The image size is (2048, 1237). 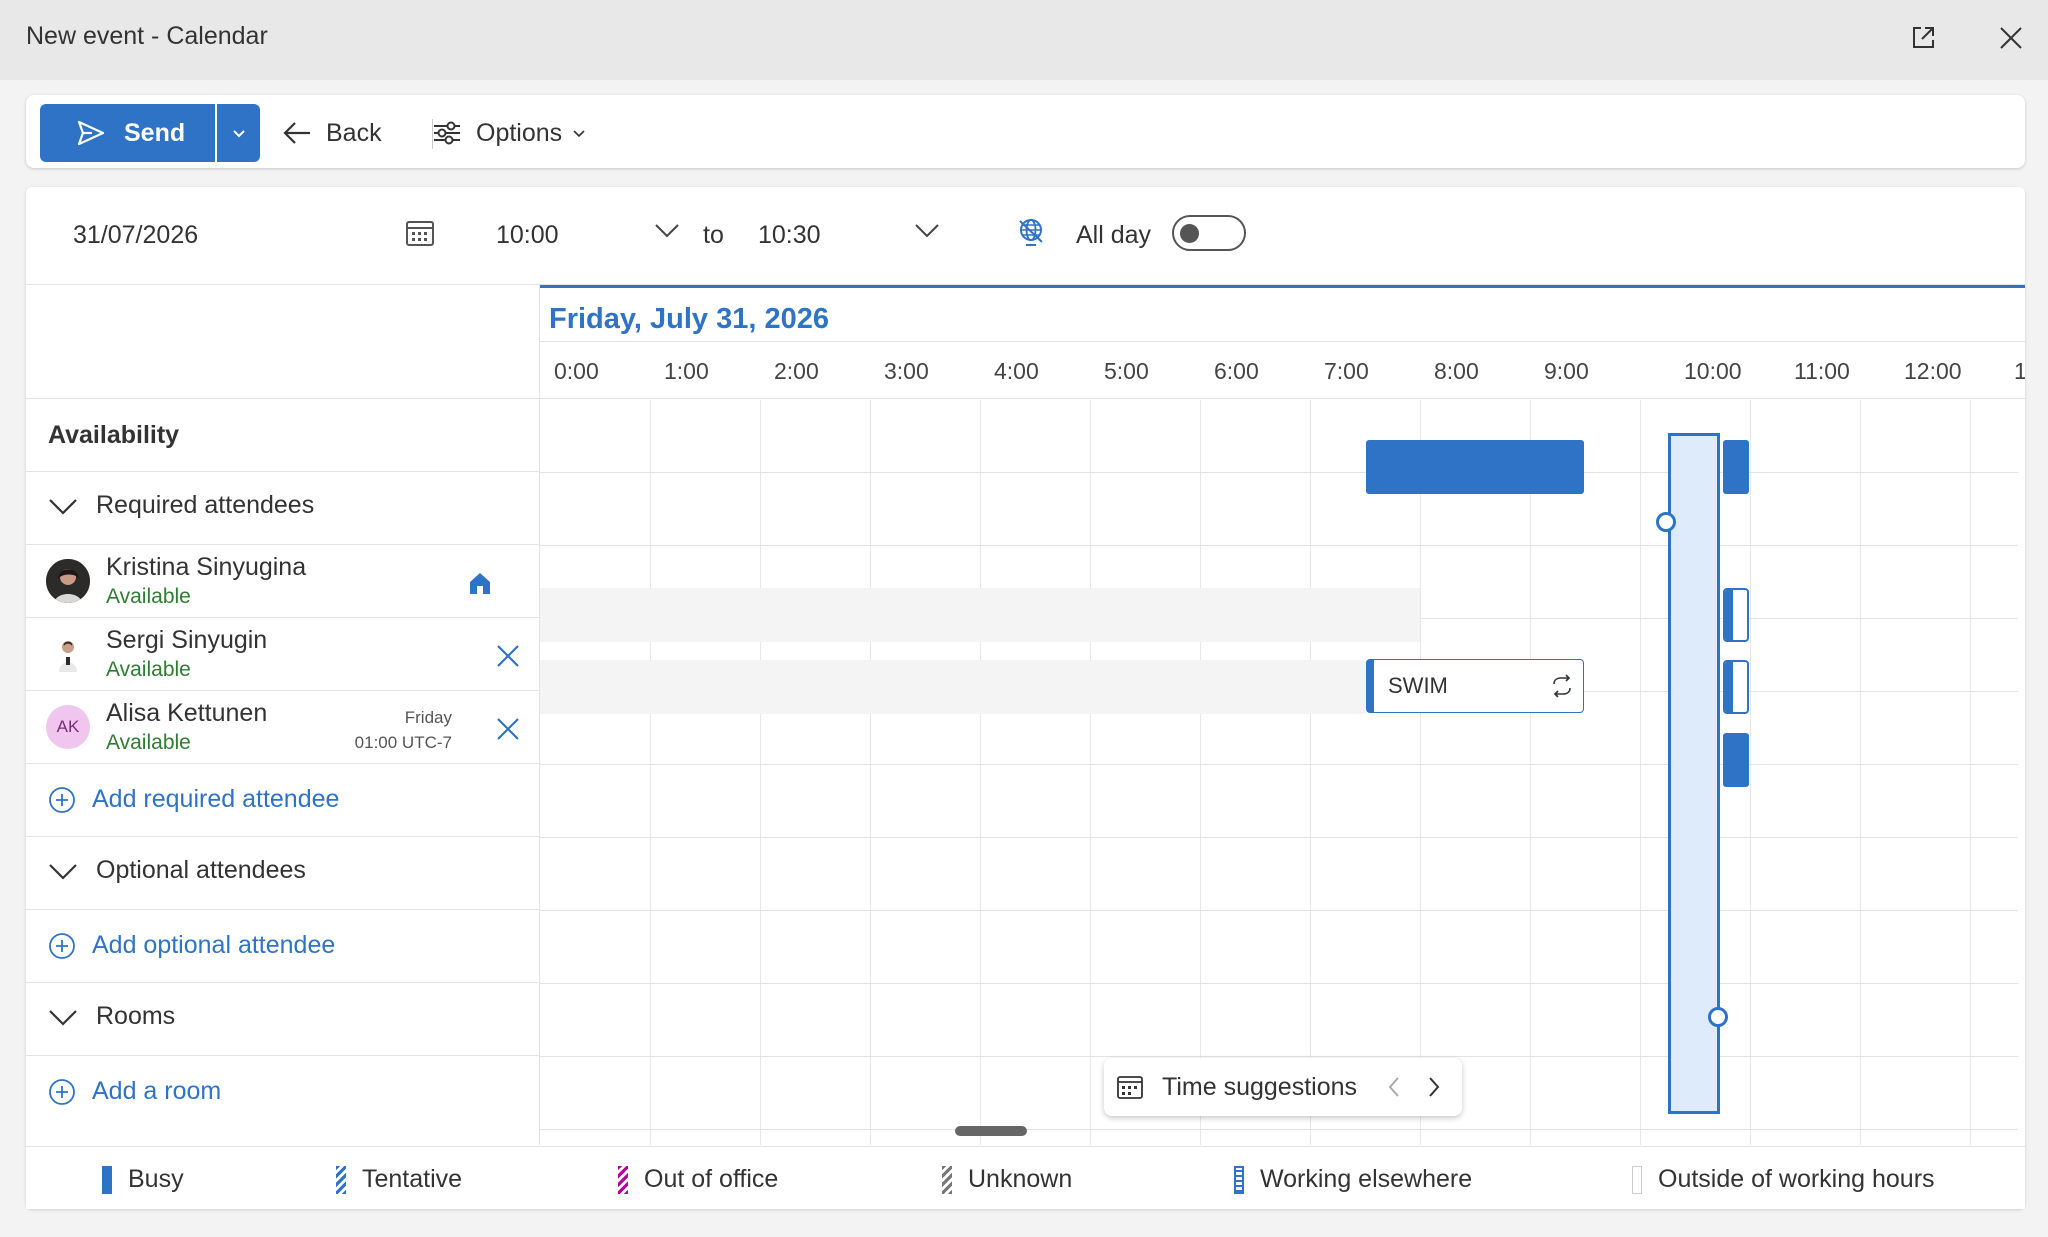 What do you see at coordinates (136, 1016) in the screenshot?
I see `rooms-label: Rooms` at bounding box center [136, 1016].